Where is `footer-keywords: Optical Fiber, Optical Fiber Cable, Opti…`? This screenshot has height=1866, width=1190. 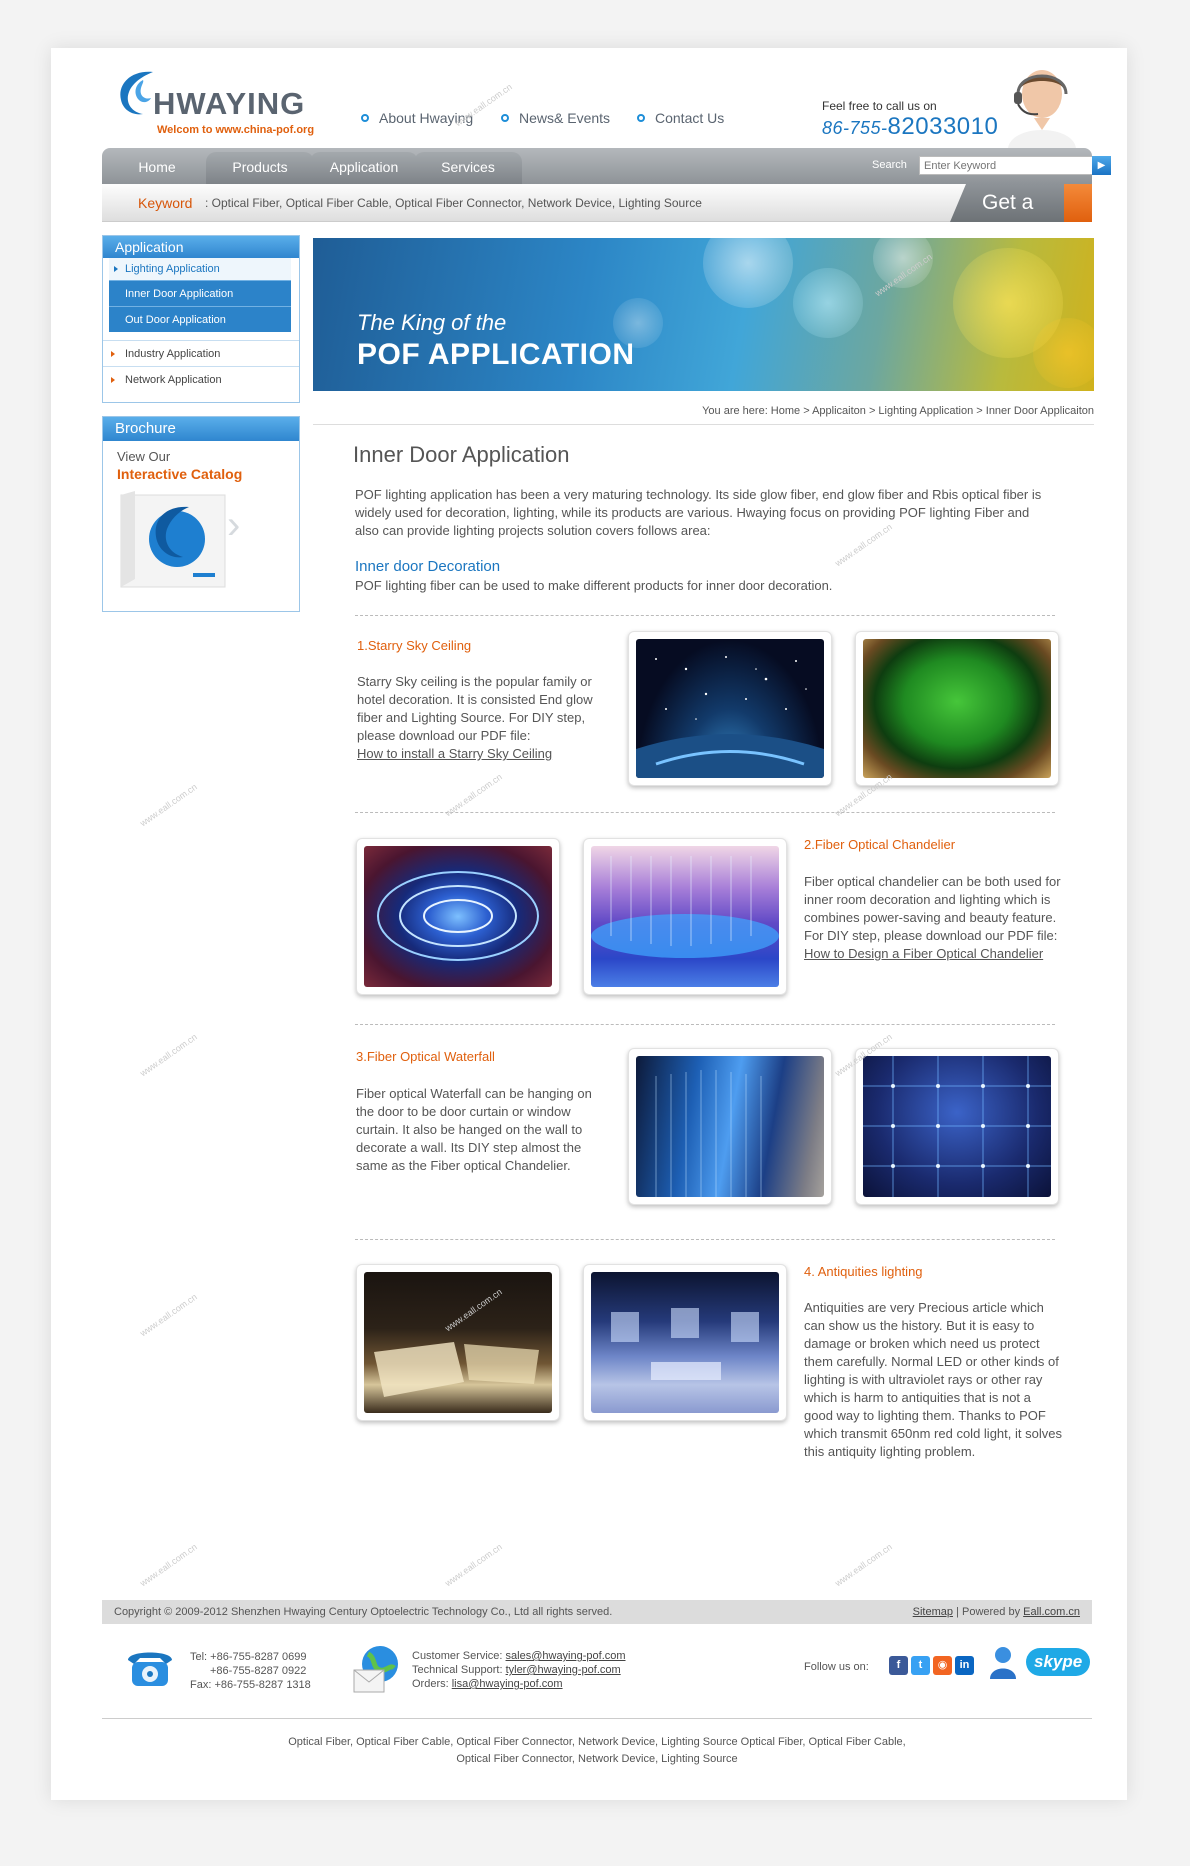
footer-keywords: Optical Fiber, Optical Fiber Cable, Opti… is located at coordinates (597, 1750).